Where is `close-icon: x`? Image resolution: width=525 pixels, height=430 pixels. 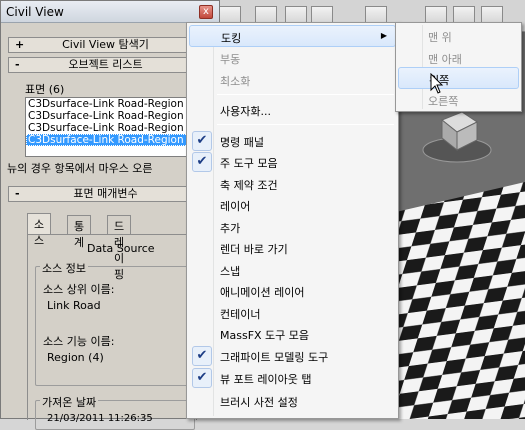
close-icon: x is located at coordinates (206, 12).